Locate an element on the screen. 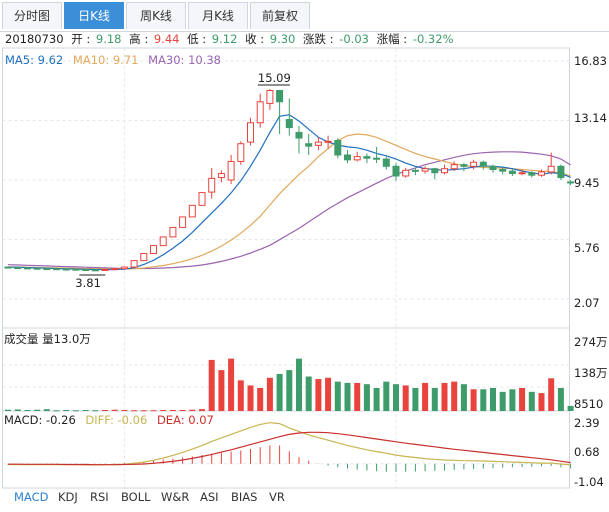 The height and width of the screenshot is (512, 609). info-change-label: 涨跌 is located at coordinates (314, 39).